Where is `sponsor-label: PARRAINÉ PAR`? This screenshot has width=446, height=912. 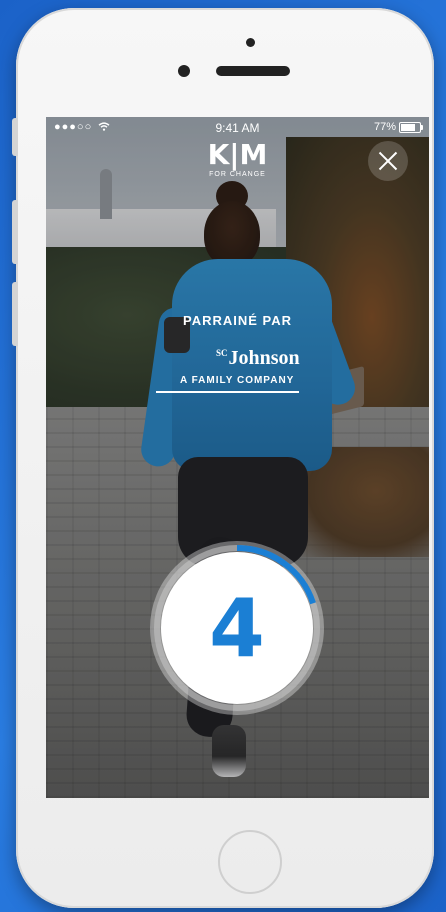
sponsor-label: PARRAINÉ PAR is located at coordinates (237, 320).